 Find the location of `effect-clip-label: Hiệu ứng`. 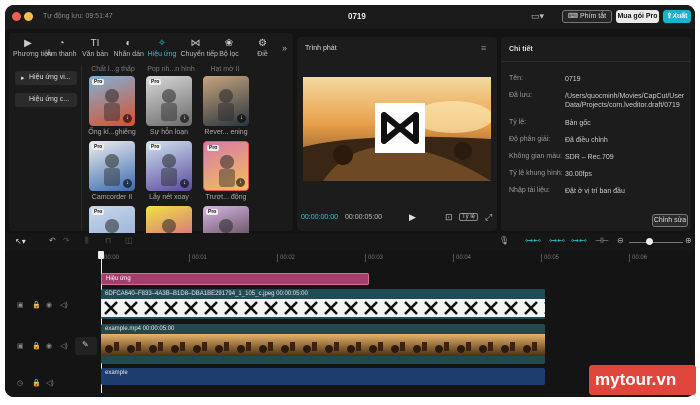

effect-clip-label: Hiệu ứng is located at coordinates (118, 279).